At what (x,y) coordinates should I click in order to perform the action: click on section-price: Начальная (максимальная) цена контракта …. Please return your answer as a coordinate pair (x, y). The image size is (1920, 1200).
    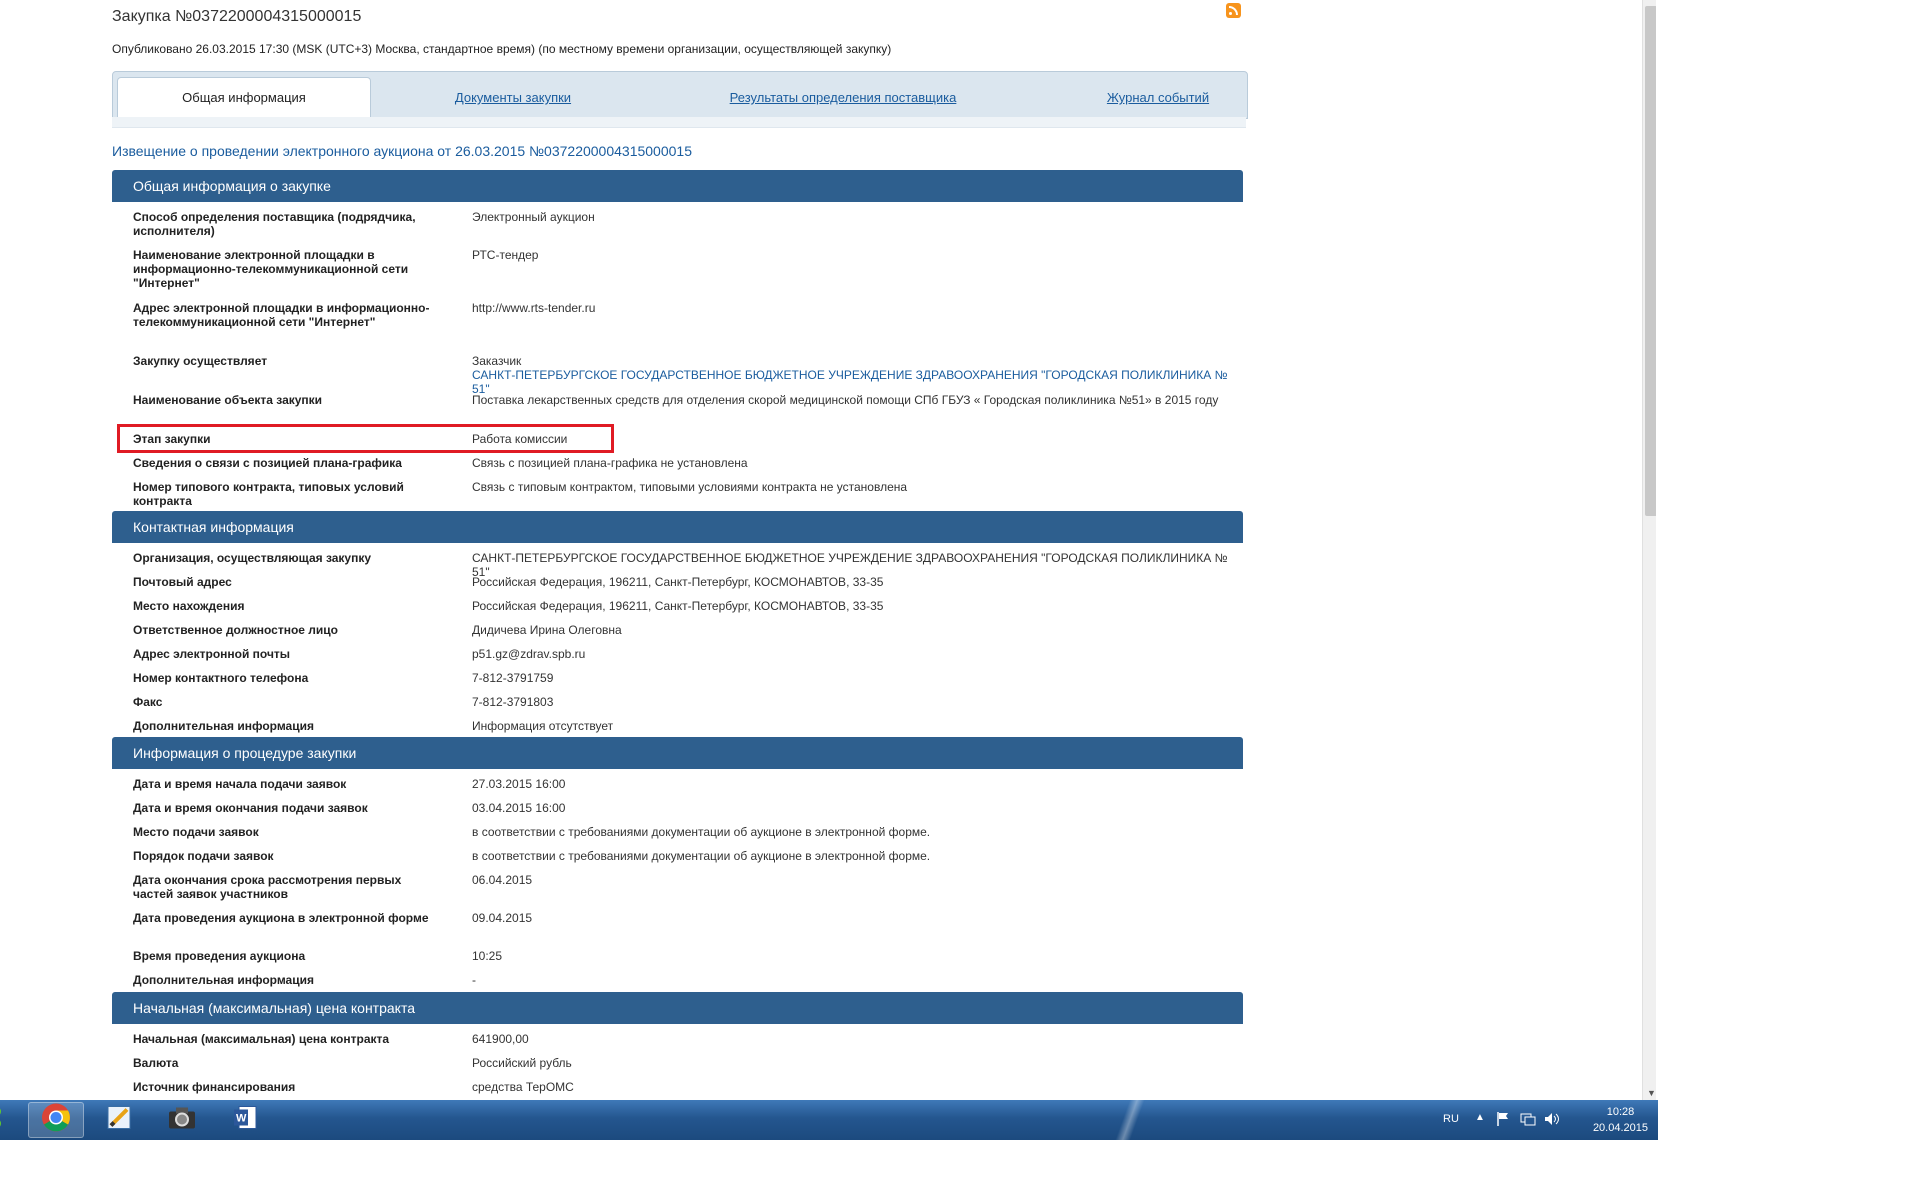
    Looking at the image, I should click on (677, 1046).